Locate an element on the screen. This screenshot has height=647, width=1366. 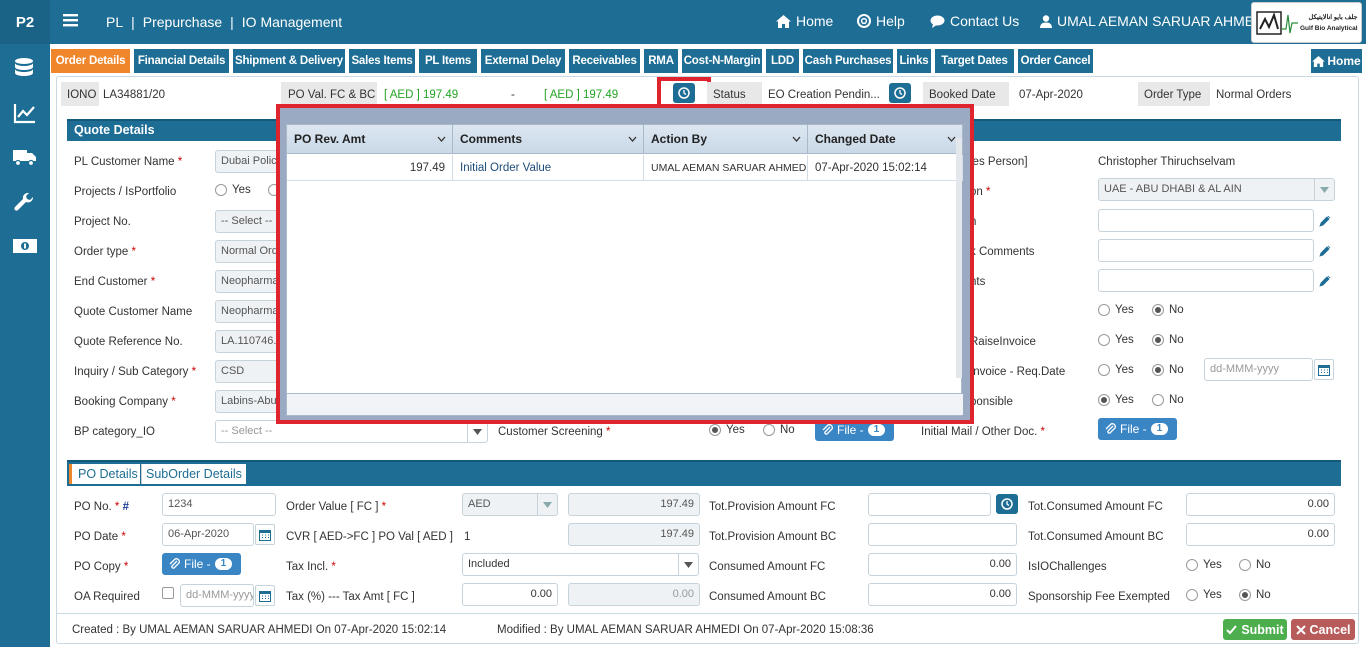
challenges-no-radio: No is located at coordinates (1255, 565).